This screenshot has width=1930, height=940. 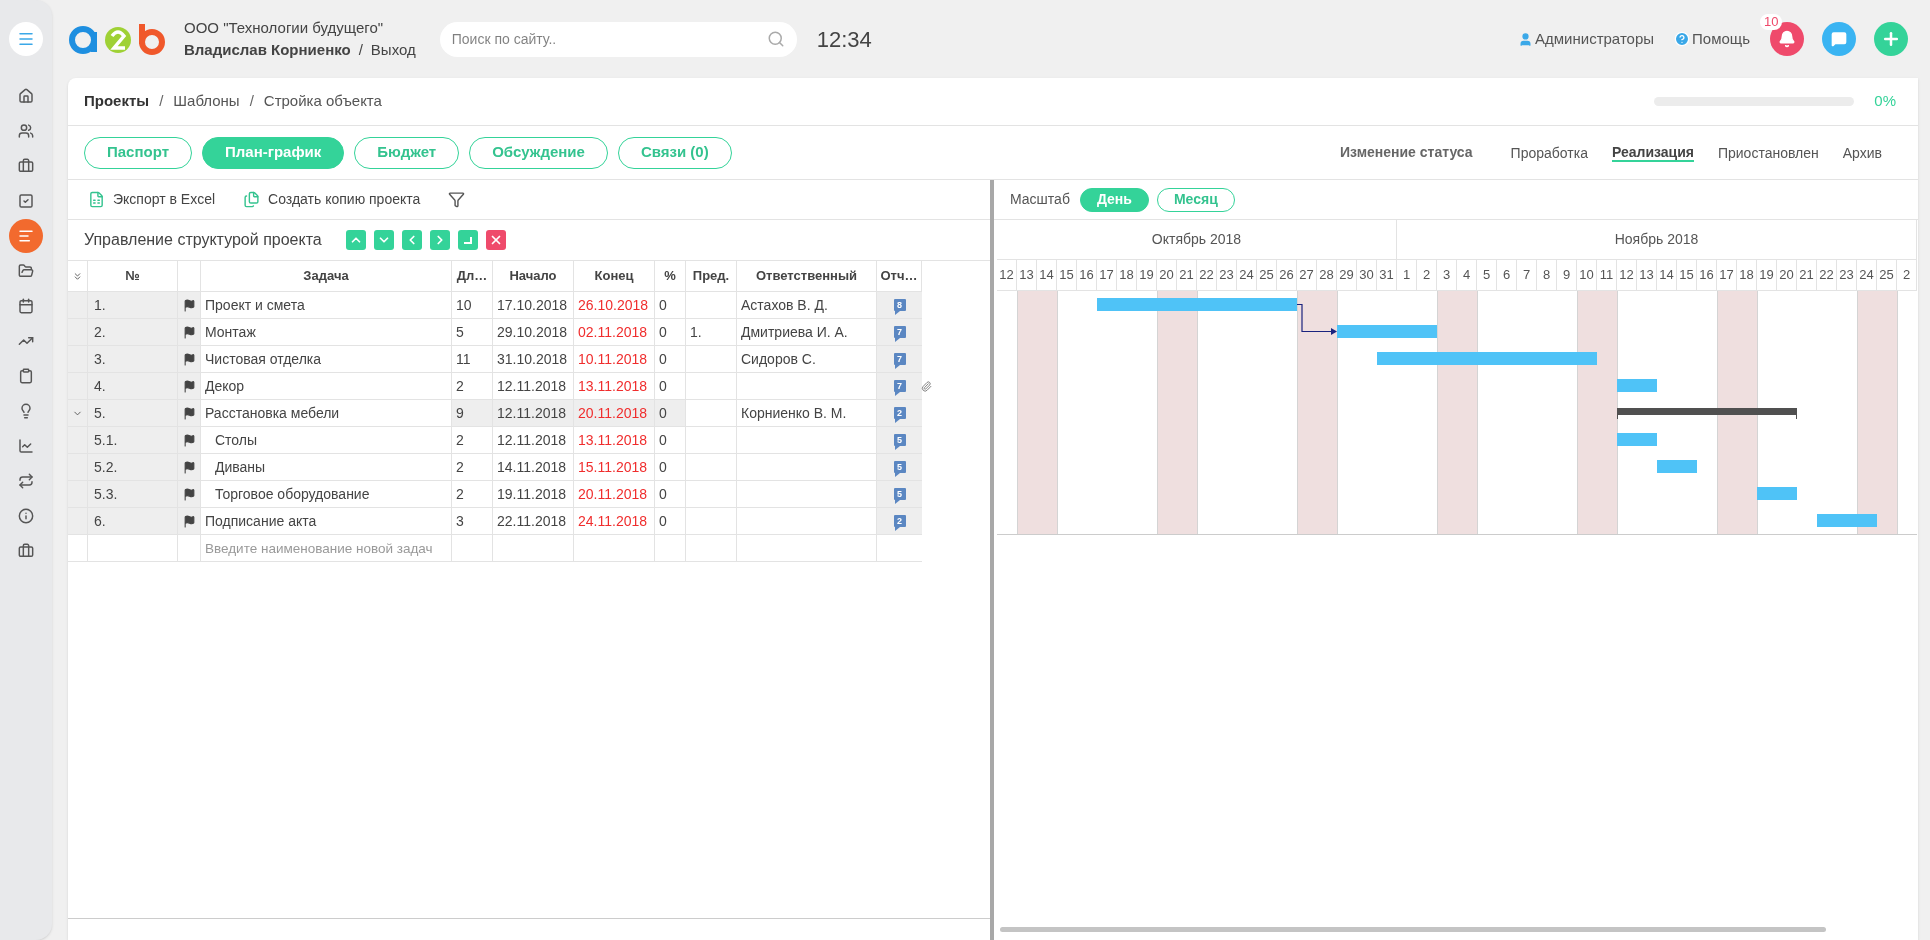 What do you see at coordinates (439, 240) in the screenshot?
I see `indent-button` at bounding box center [439, 240].